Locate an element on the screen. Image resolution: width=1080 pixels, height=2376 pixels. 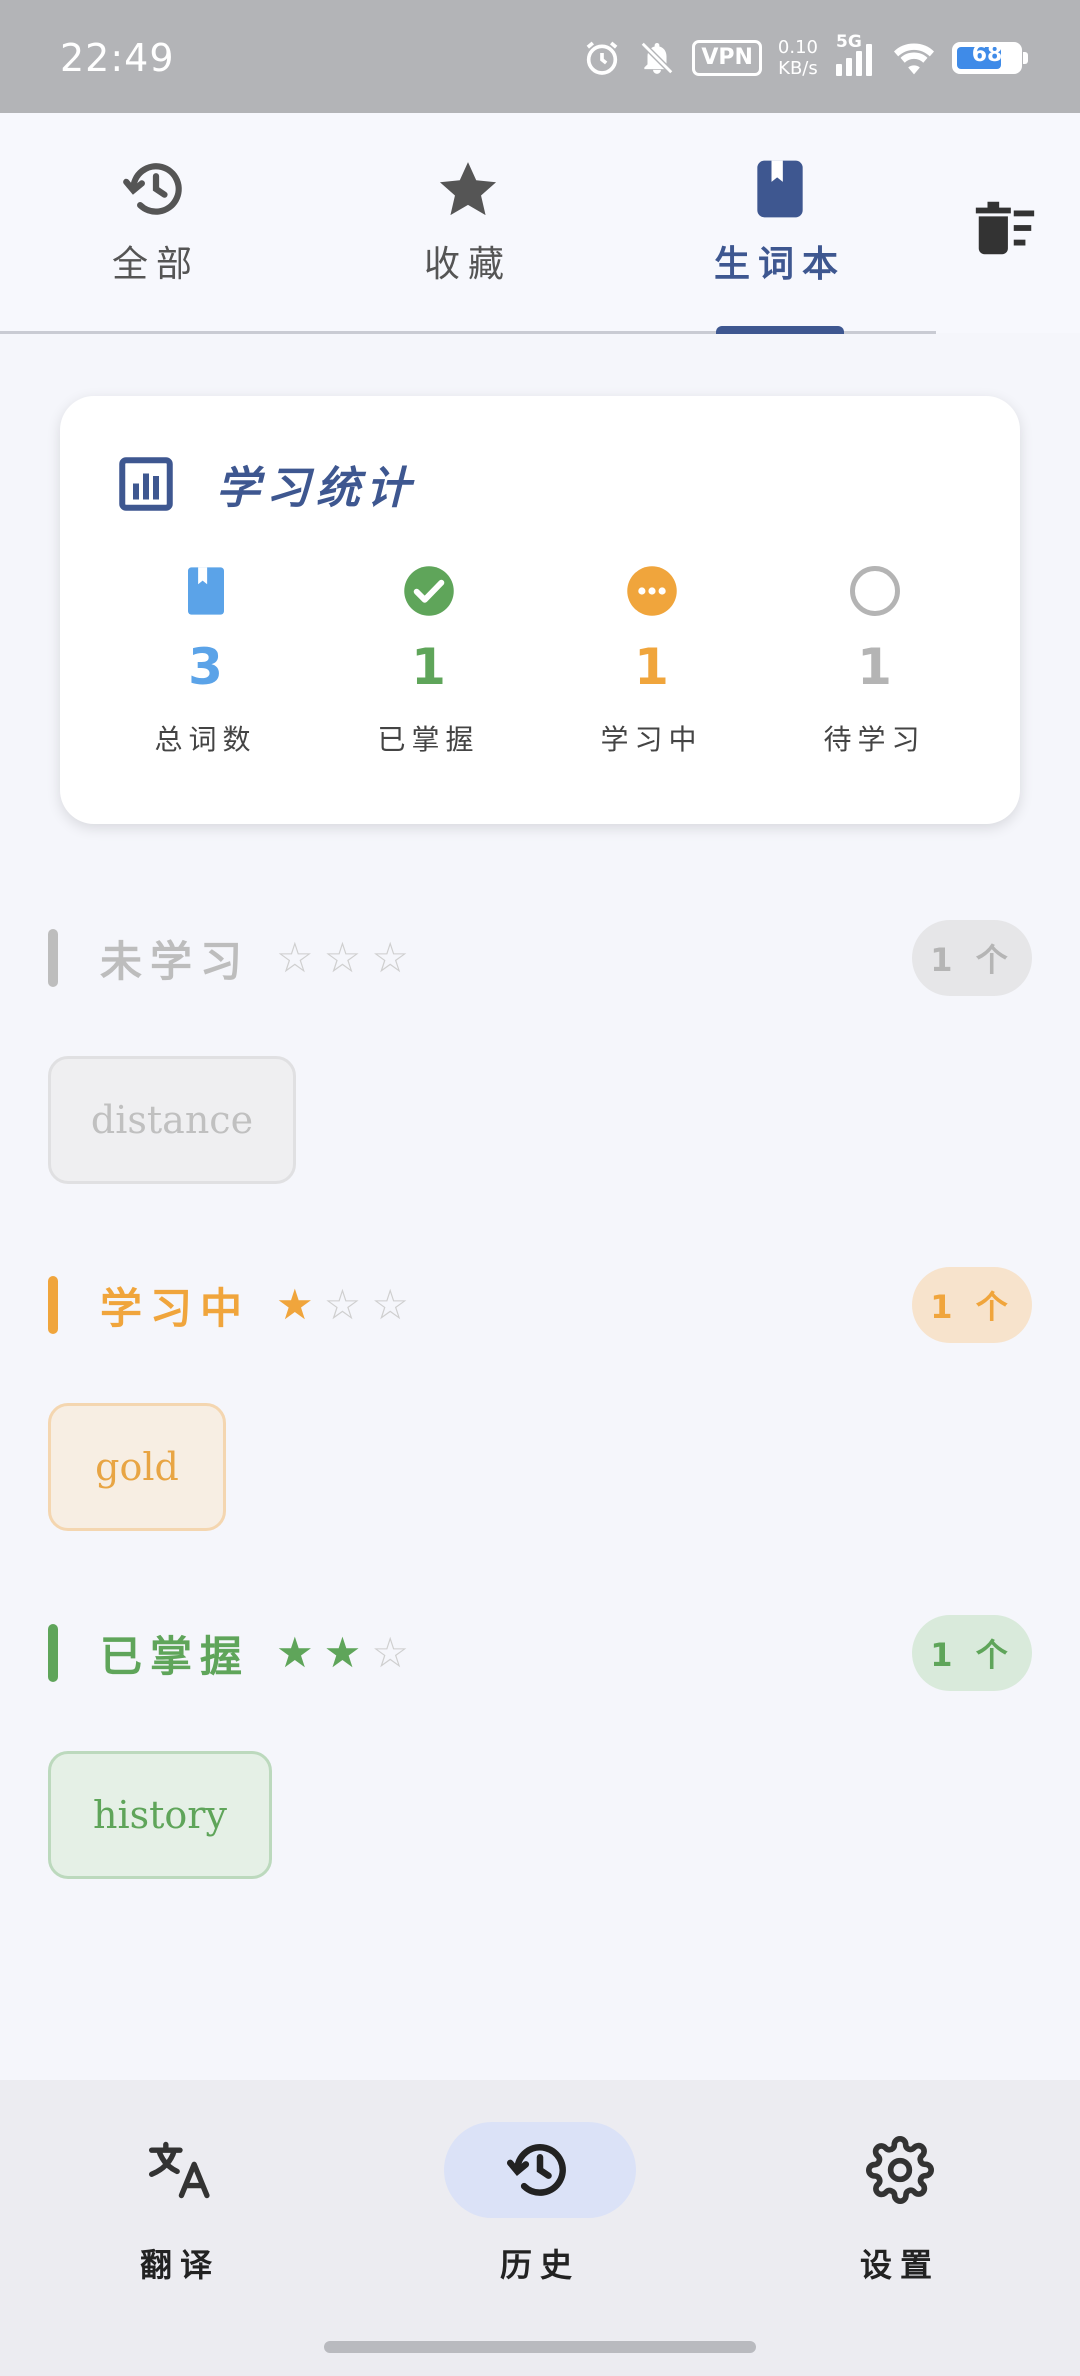
speed-unit: KB/s is located at coordinates (798, 68).